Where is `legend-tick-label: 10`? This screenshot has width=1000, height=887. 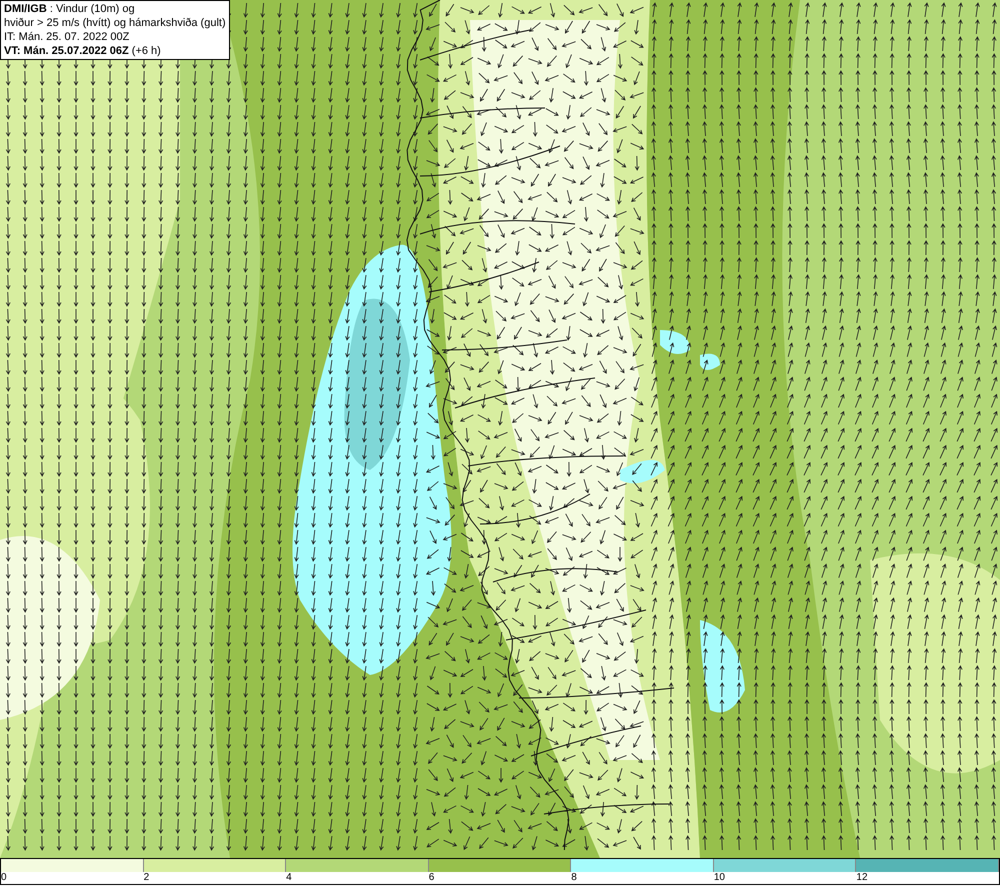 legend-tick-label: 10 is located at coordinates (719, 878).